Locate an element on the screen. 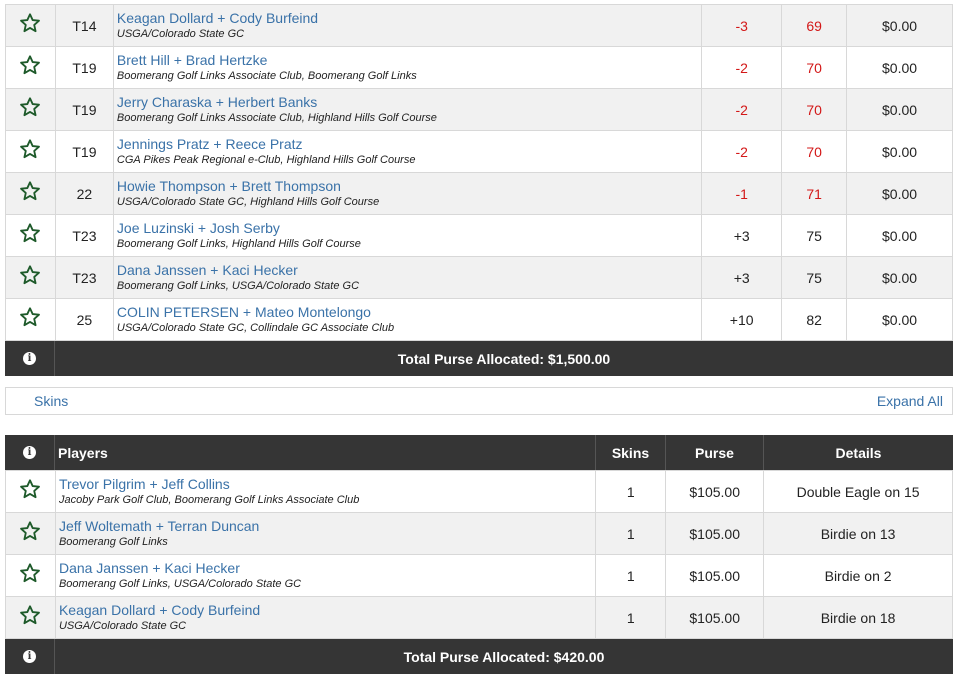 This screenshot has width=961, height=679. skins-table-header: i Players Skins Purse Details is located at coordinates (479, 452).